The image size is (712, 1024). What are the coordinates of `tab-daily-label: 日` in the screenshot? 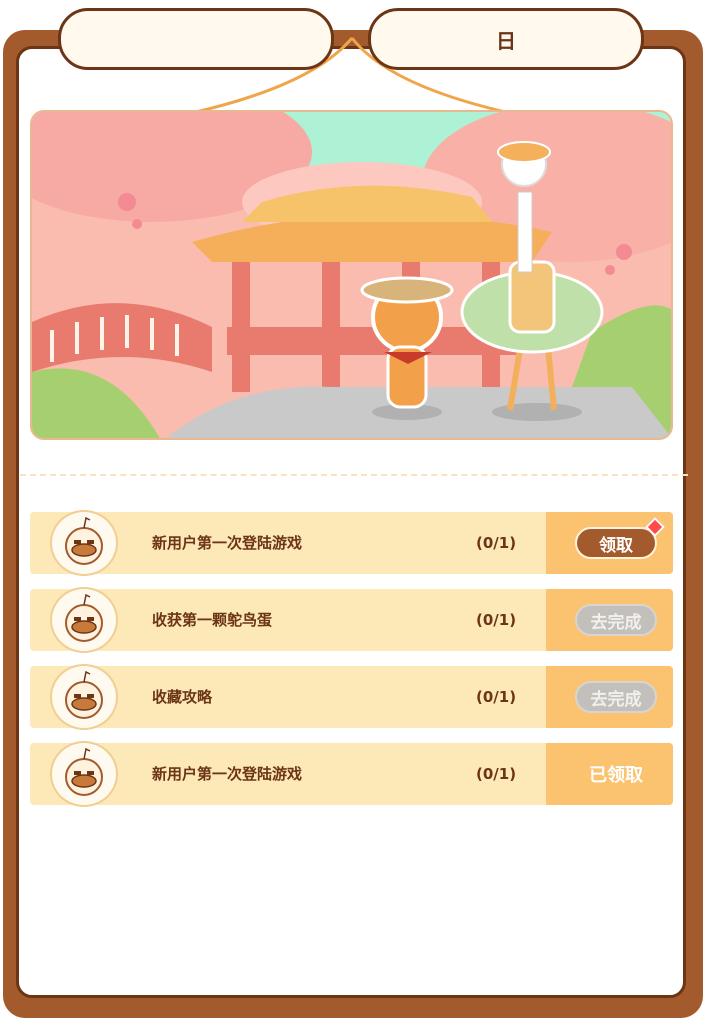 It's located at (506, 40).